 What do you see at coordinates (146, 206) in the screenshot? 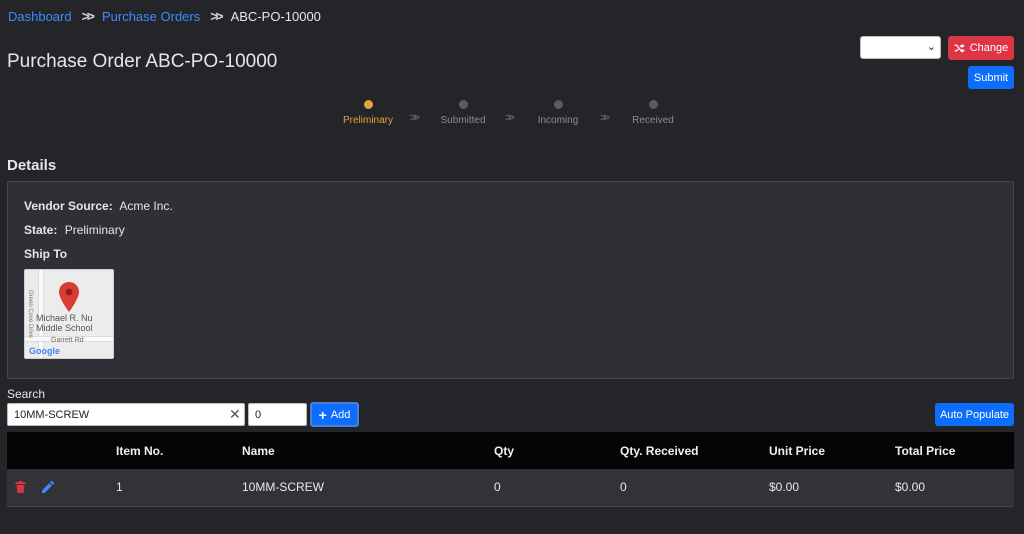
I see `vendor-source-value: Acme Inc.` at bounding box center [146, 206].